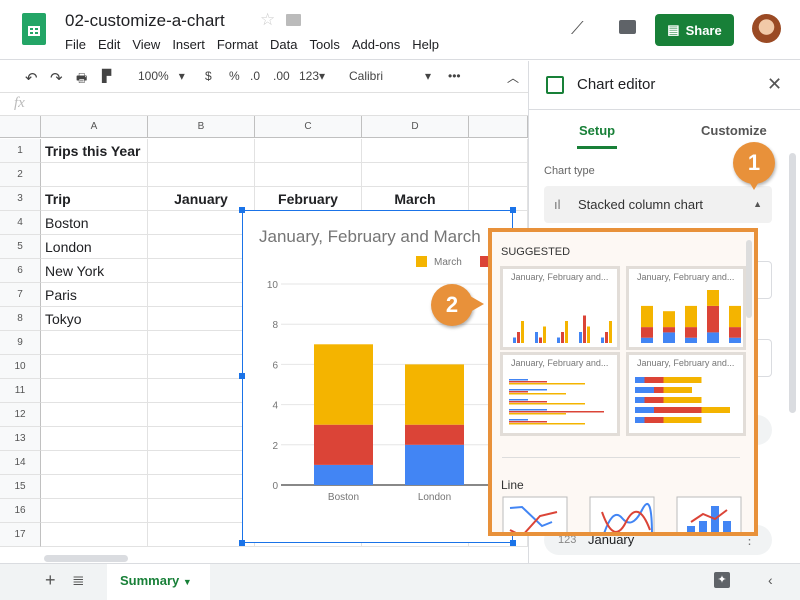 This screenshot has width=800, height=600. Describe the element at coordinates (20, 511) in the screenshot. I see `row-header: 16` at that location.